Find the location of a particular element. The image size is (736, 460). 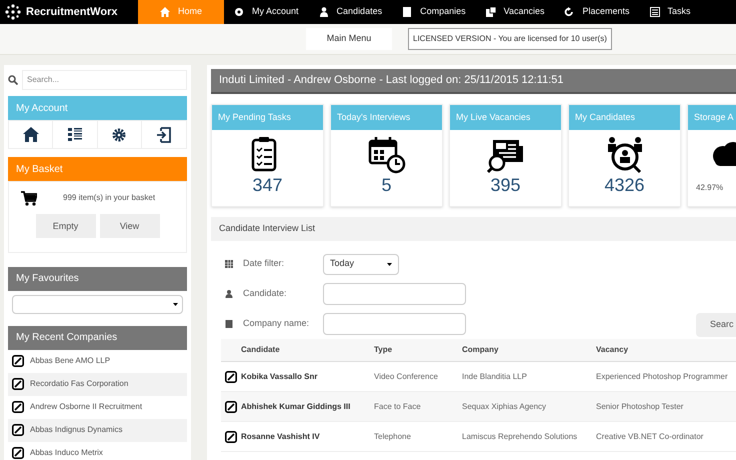

company-link: Andrew Osborne II Recruitment is located at coordinates (86, 407).